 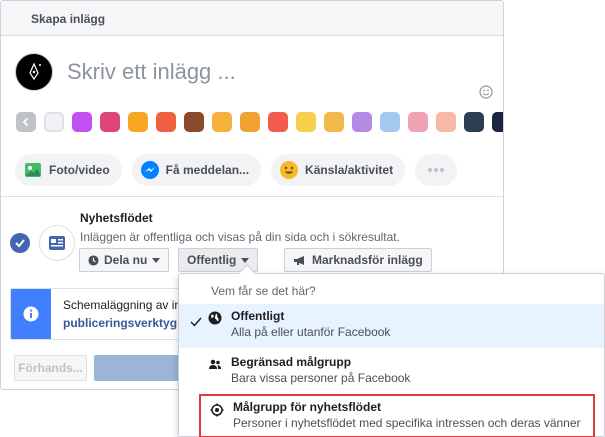 I want to click on newsfeed-title: Nyhetsflödet, so click(x=116, y=218).